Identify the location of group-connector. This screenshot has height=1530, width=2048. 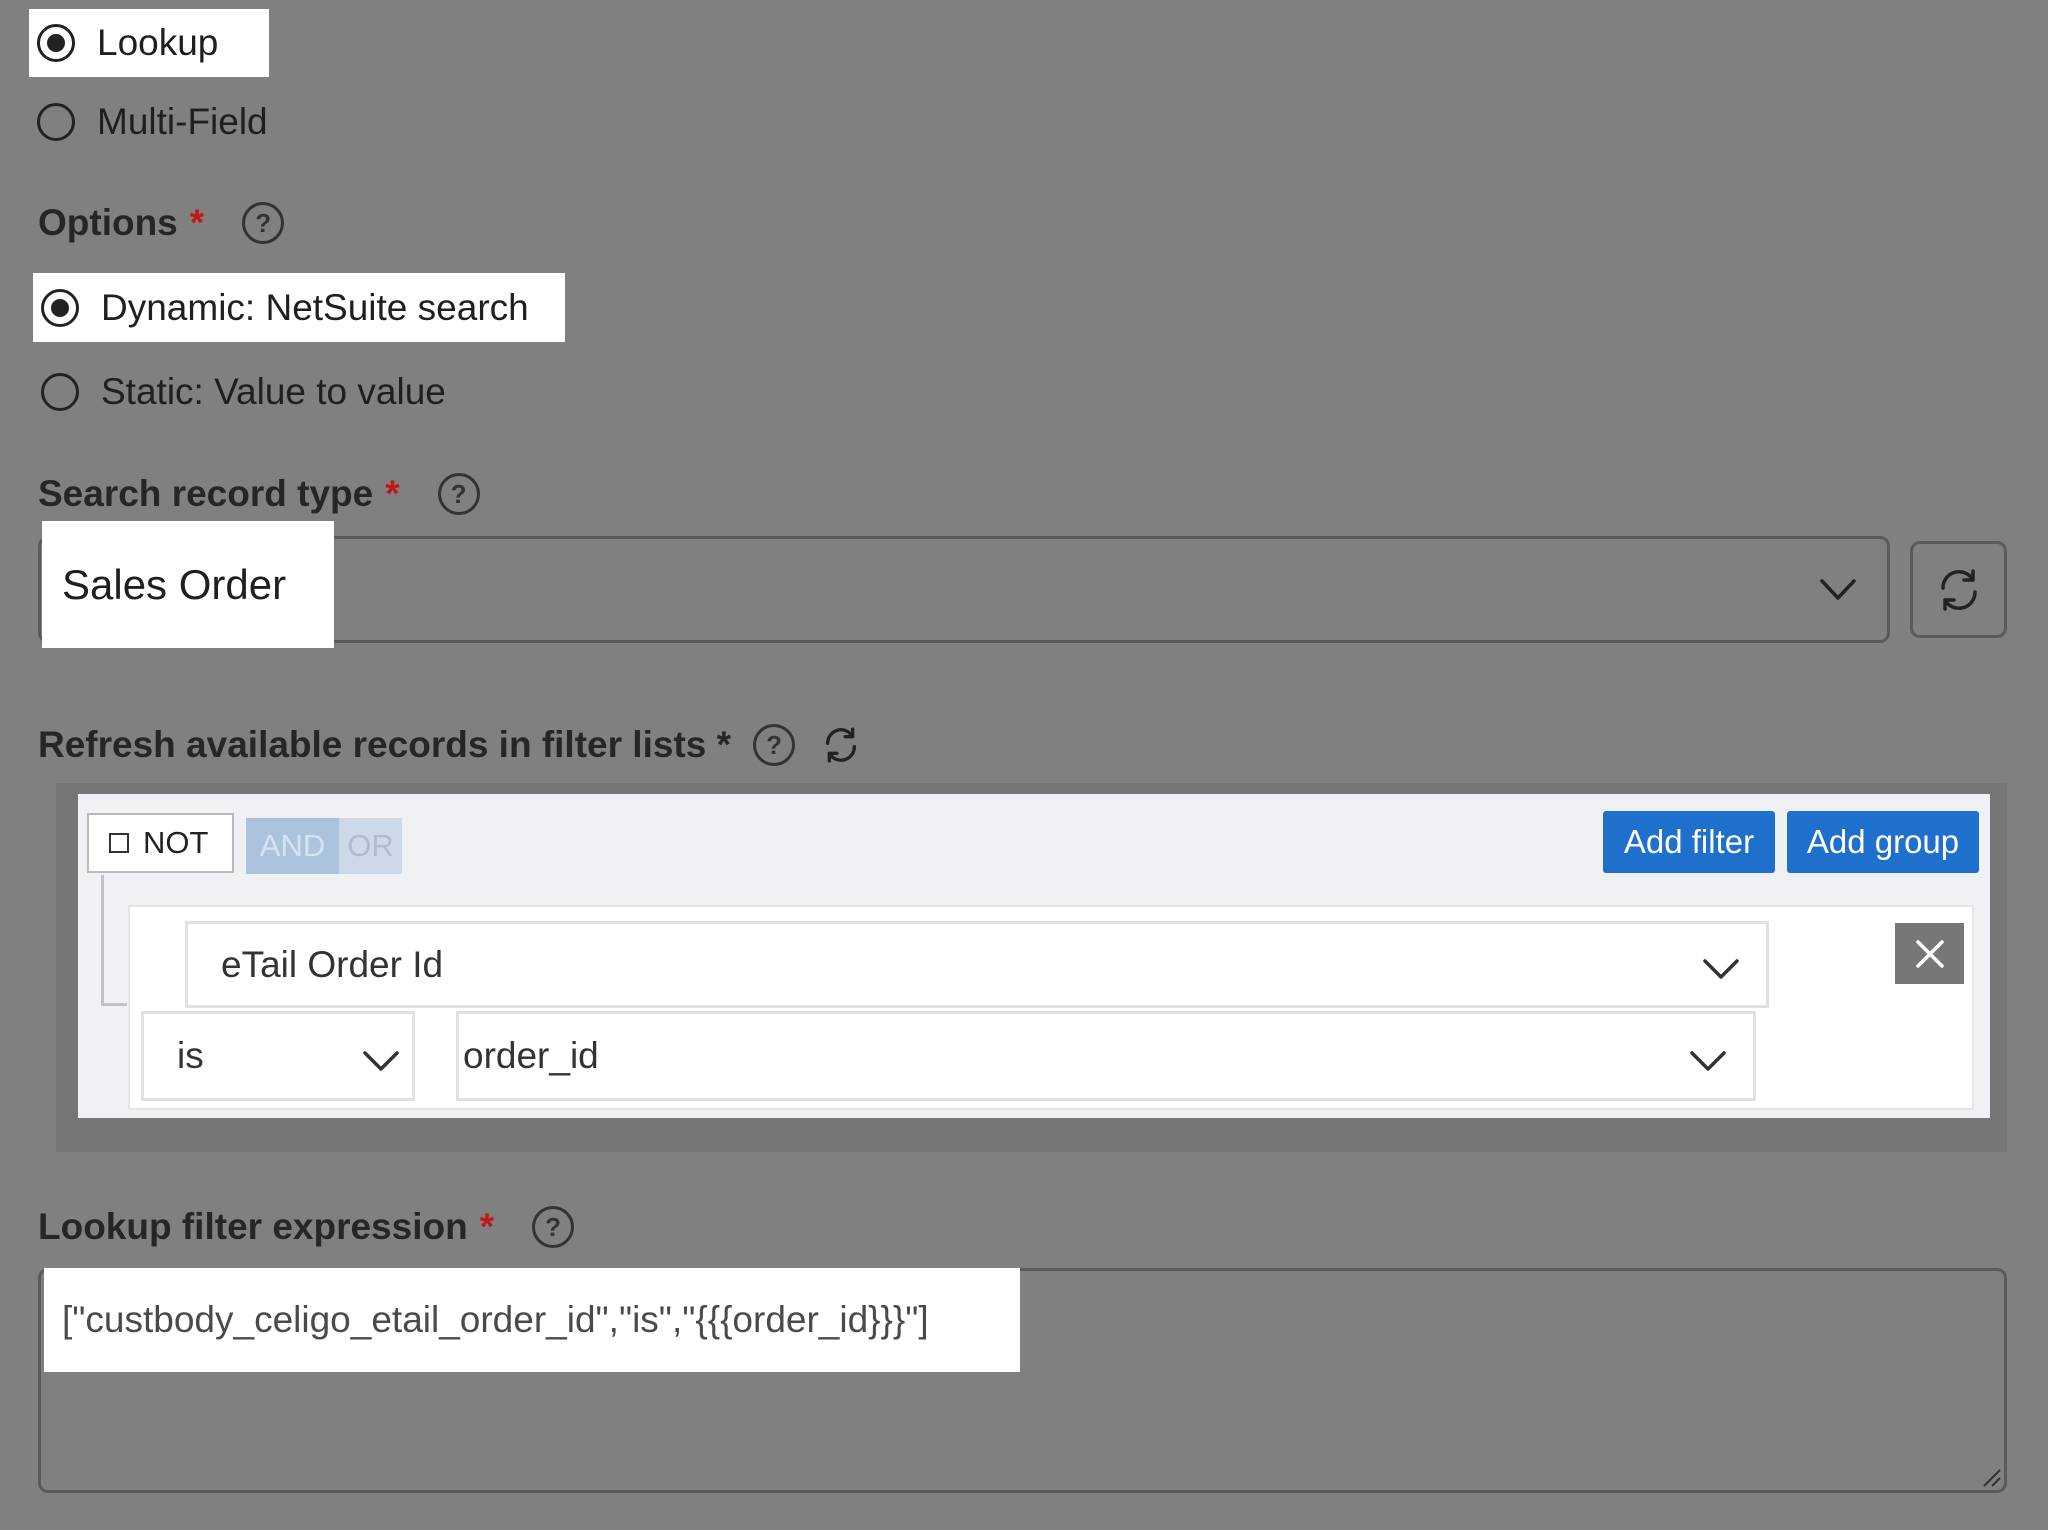
(114, 940).